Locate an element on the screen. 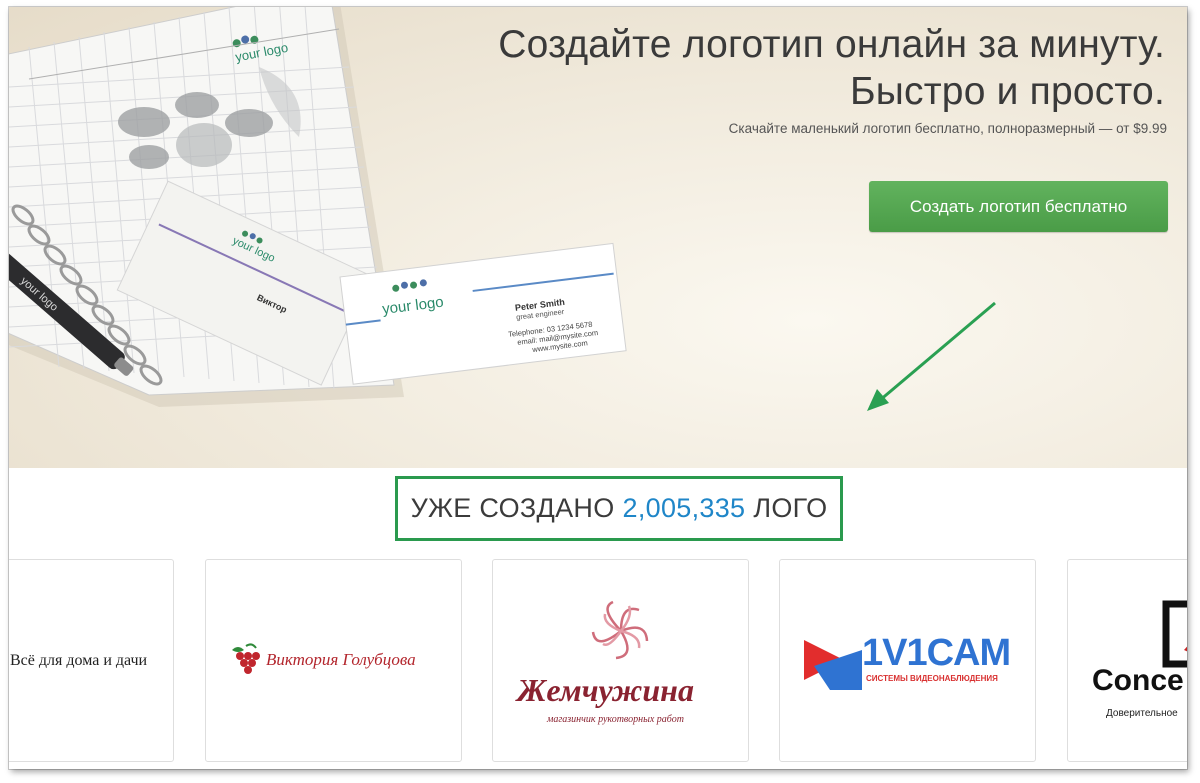  logo-card: Виктория Голубцова is located at coordinates (333, 660).